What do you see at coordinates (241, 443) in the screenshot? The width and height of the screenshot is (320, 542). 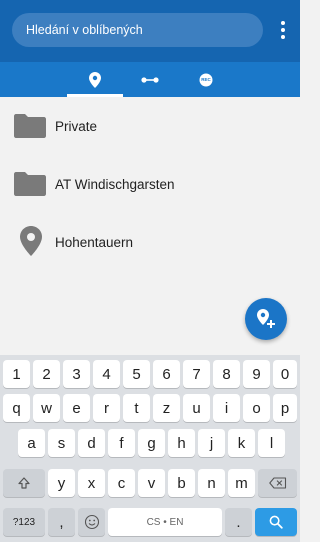 I see `key: k` at bounding box center [241, 443].